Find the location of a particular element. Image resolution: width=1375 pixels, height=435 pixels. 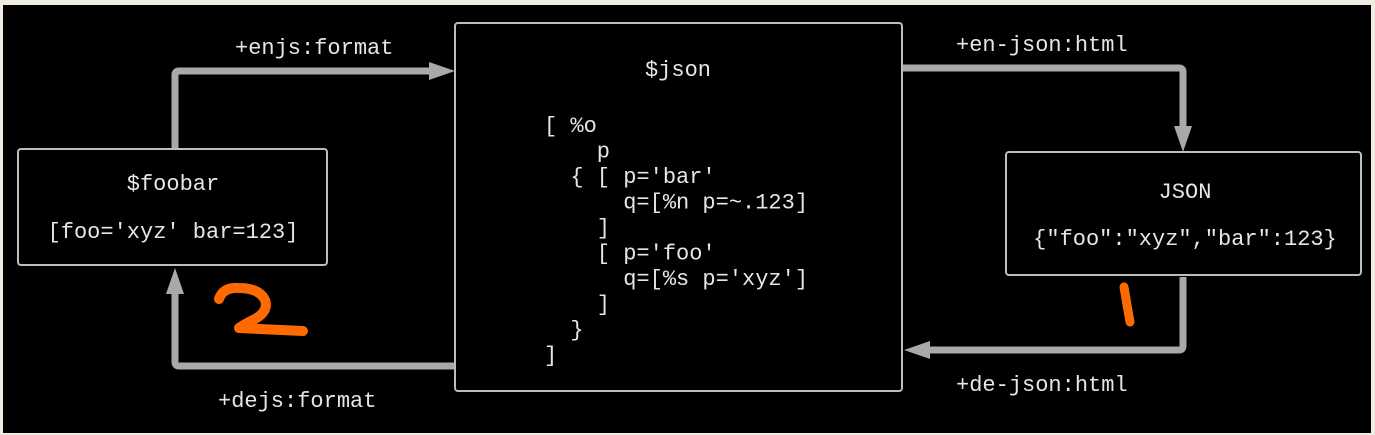

edge-de-json-arrowhead is located at coordinates (917, 350).